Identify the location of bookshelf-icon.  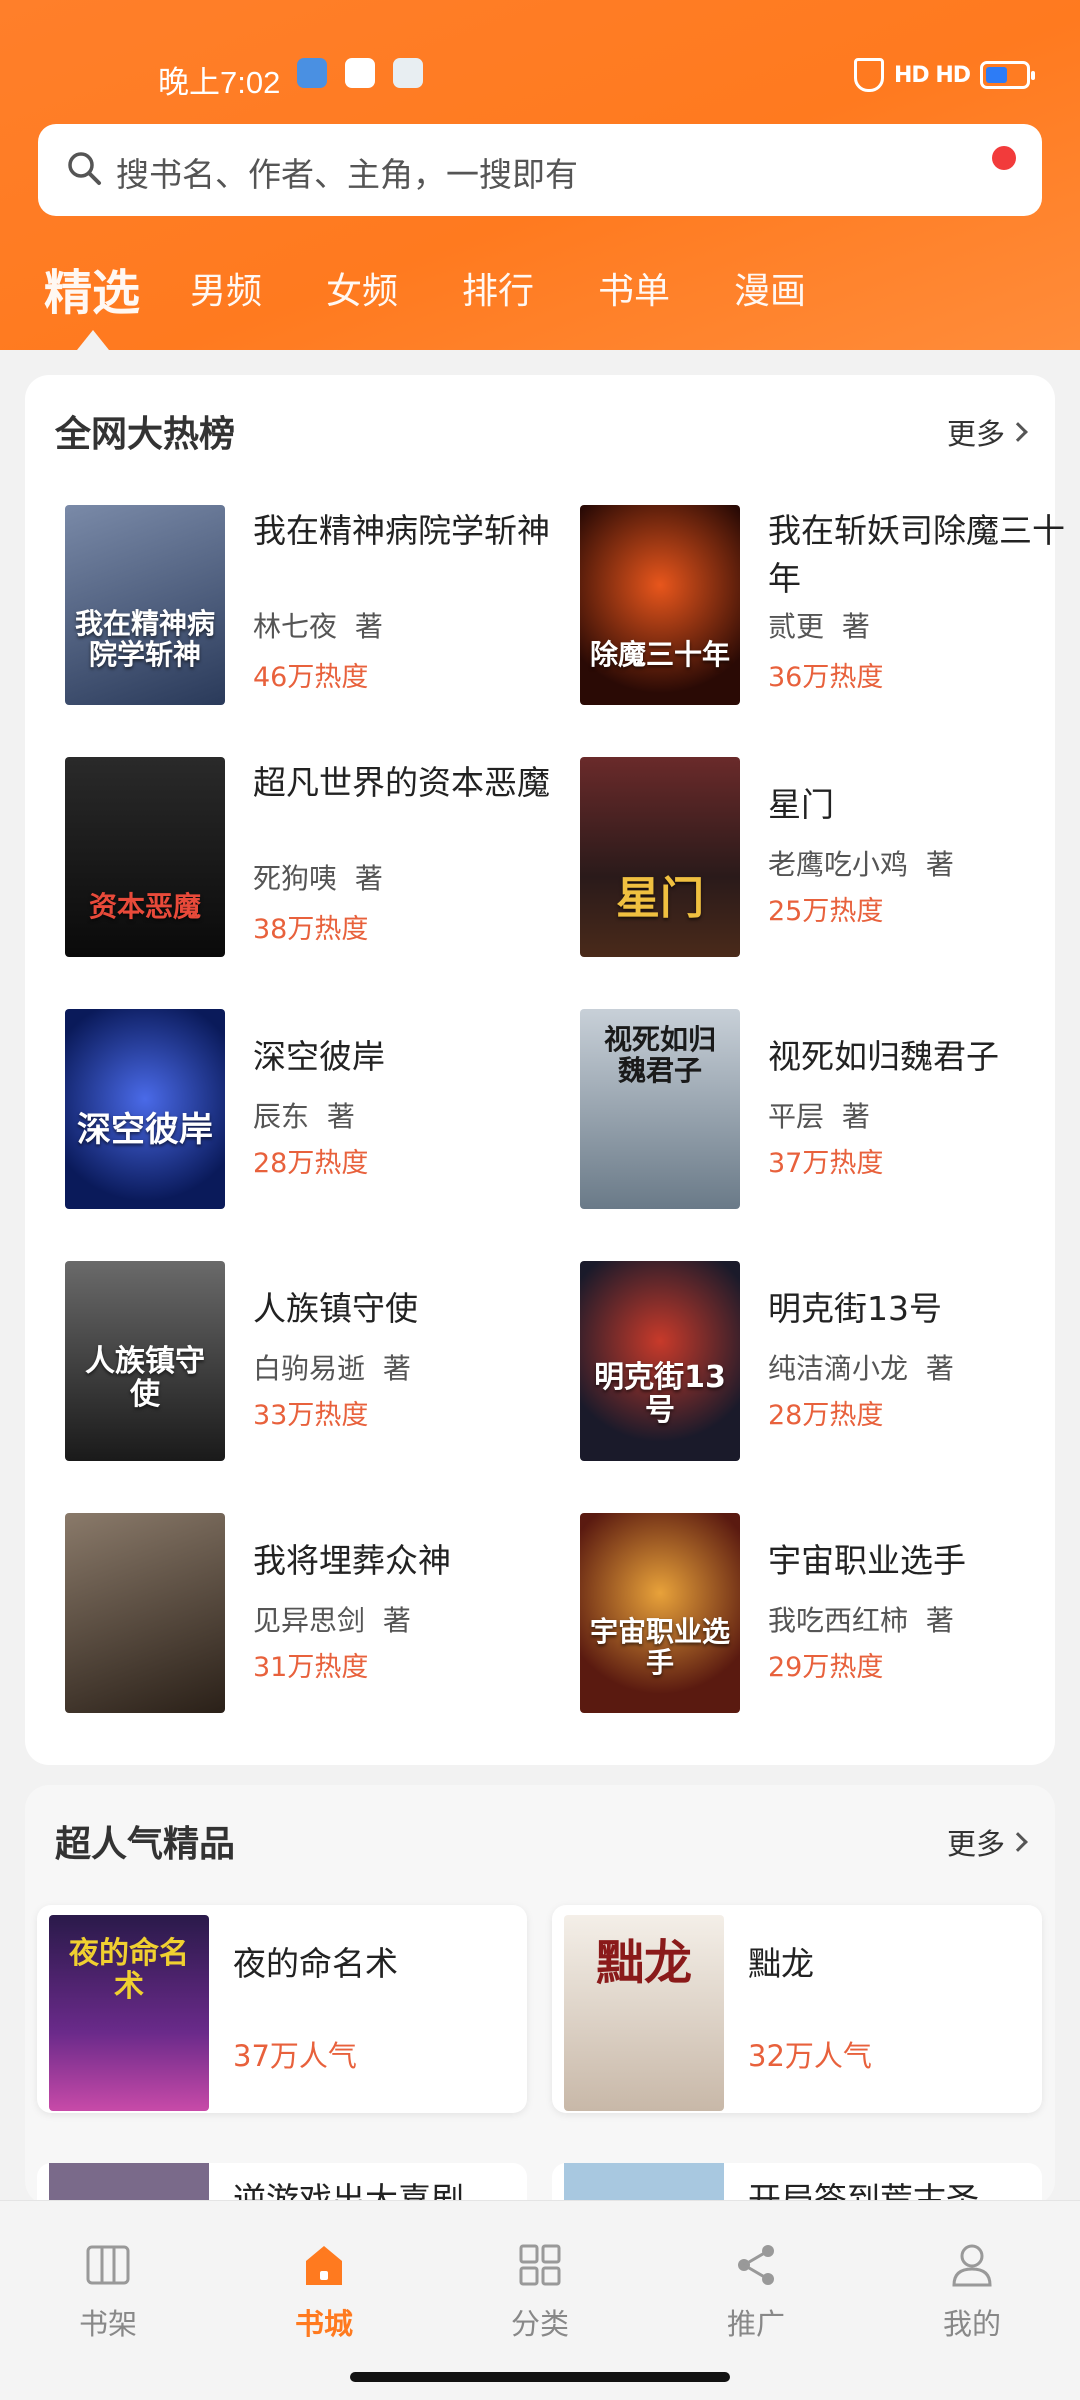
(108, 2265).